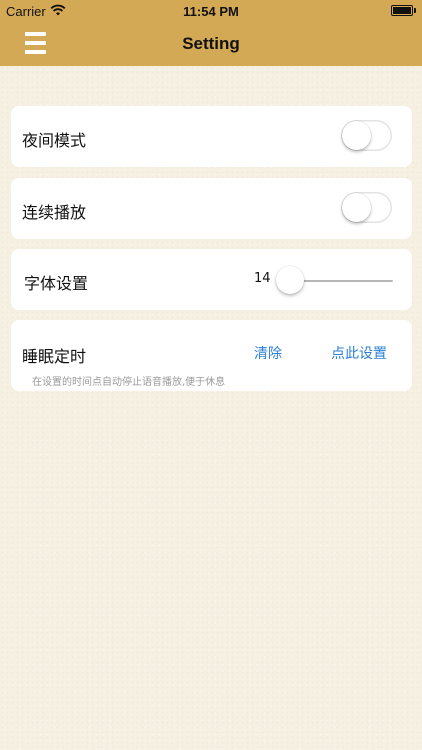 The width and height of the screenshot is (422, 750). Describe the element at coordinates (262, 278) in the screenshot. I see `font-size-value: 14` at that location.